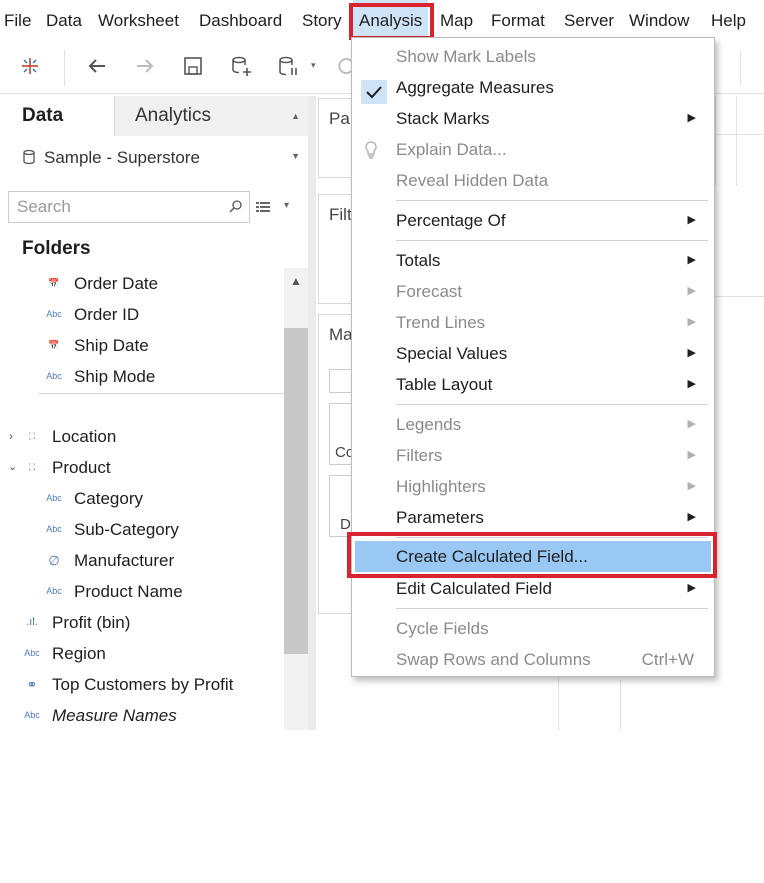  Describe the element at coordinates (533, 118) in the screenshot. I see `menu-stack-marks: Stack Marks ▶` at that location.